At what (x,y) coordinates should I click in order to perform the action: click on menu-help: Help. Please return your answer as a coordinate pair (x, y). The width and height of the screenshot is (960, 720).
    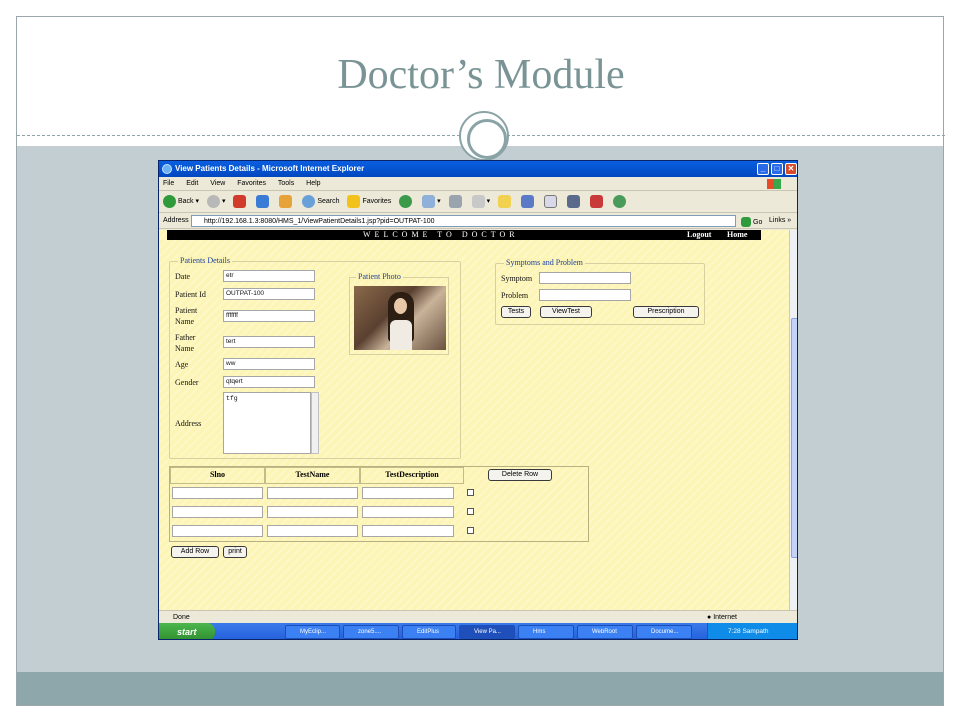
    Looking at the image, I should click on (313, 183).